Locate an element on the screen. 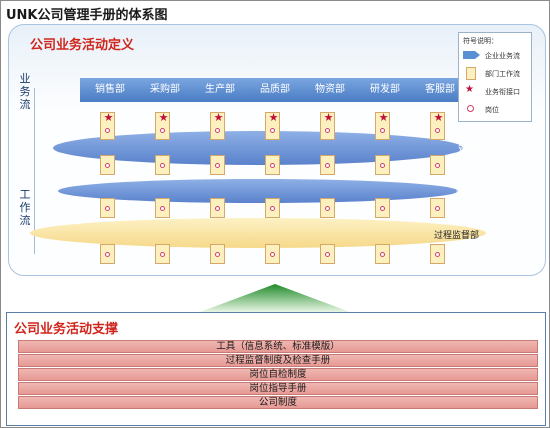 The image size is (550, 428). support-layer-policy: 公司制度 is located at coordinates (278, 402).